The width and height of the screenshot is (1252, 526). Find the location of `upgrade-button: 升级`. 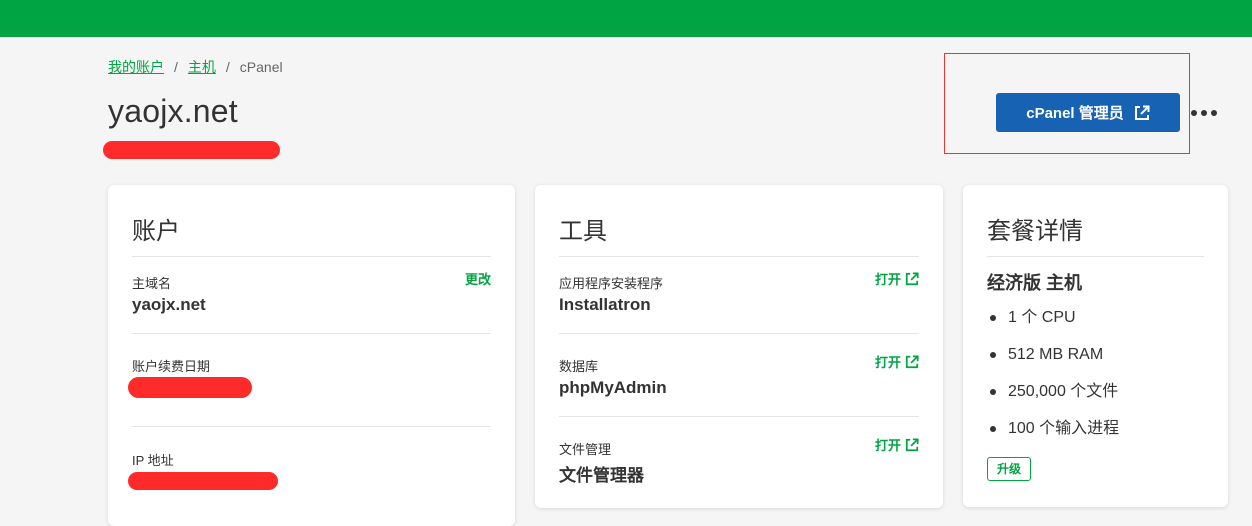

upgrade-button: 升级 is located at coordinates (1009, 469).